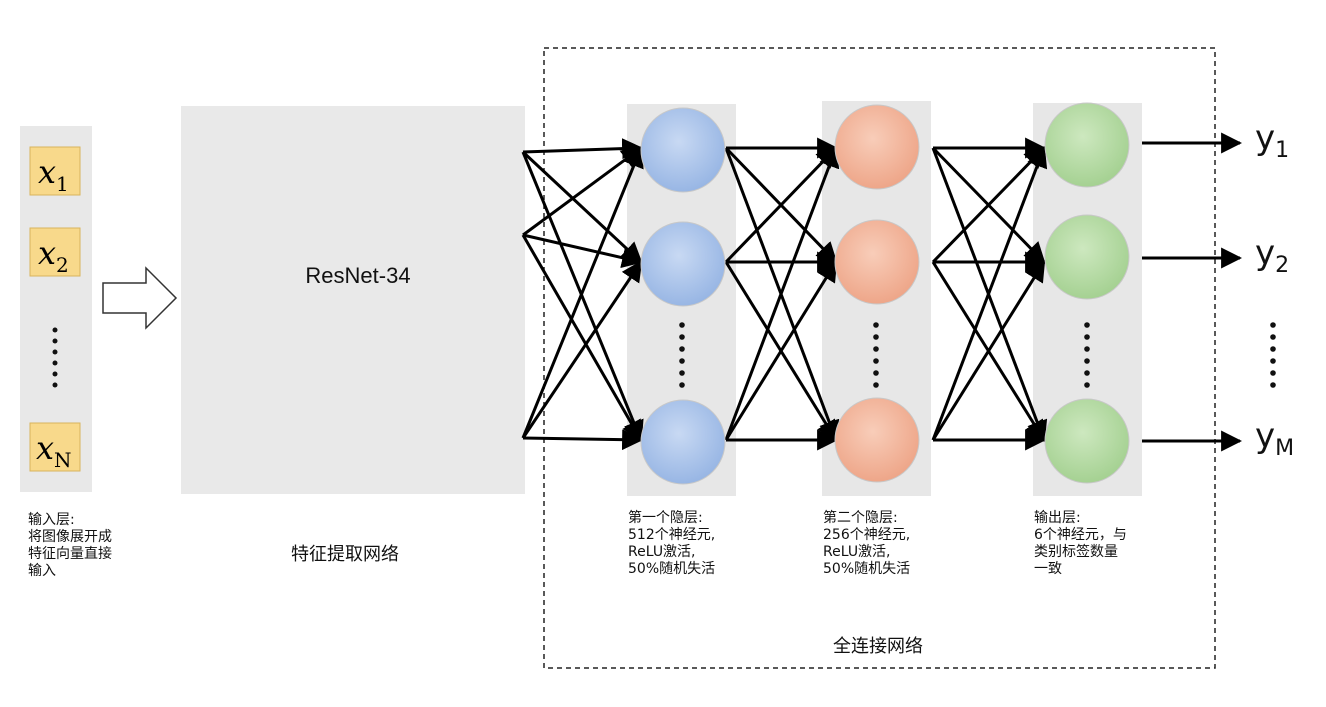 The image size is (1326, 707). Describe the element at coordinates (1272, 140) in the screenshot. I see `output-y1: y1` at that location.